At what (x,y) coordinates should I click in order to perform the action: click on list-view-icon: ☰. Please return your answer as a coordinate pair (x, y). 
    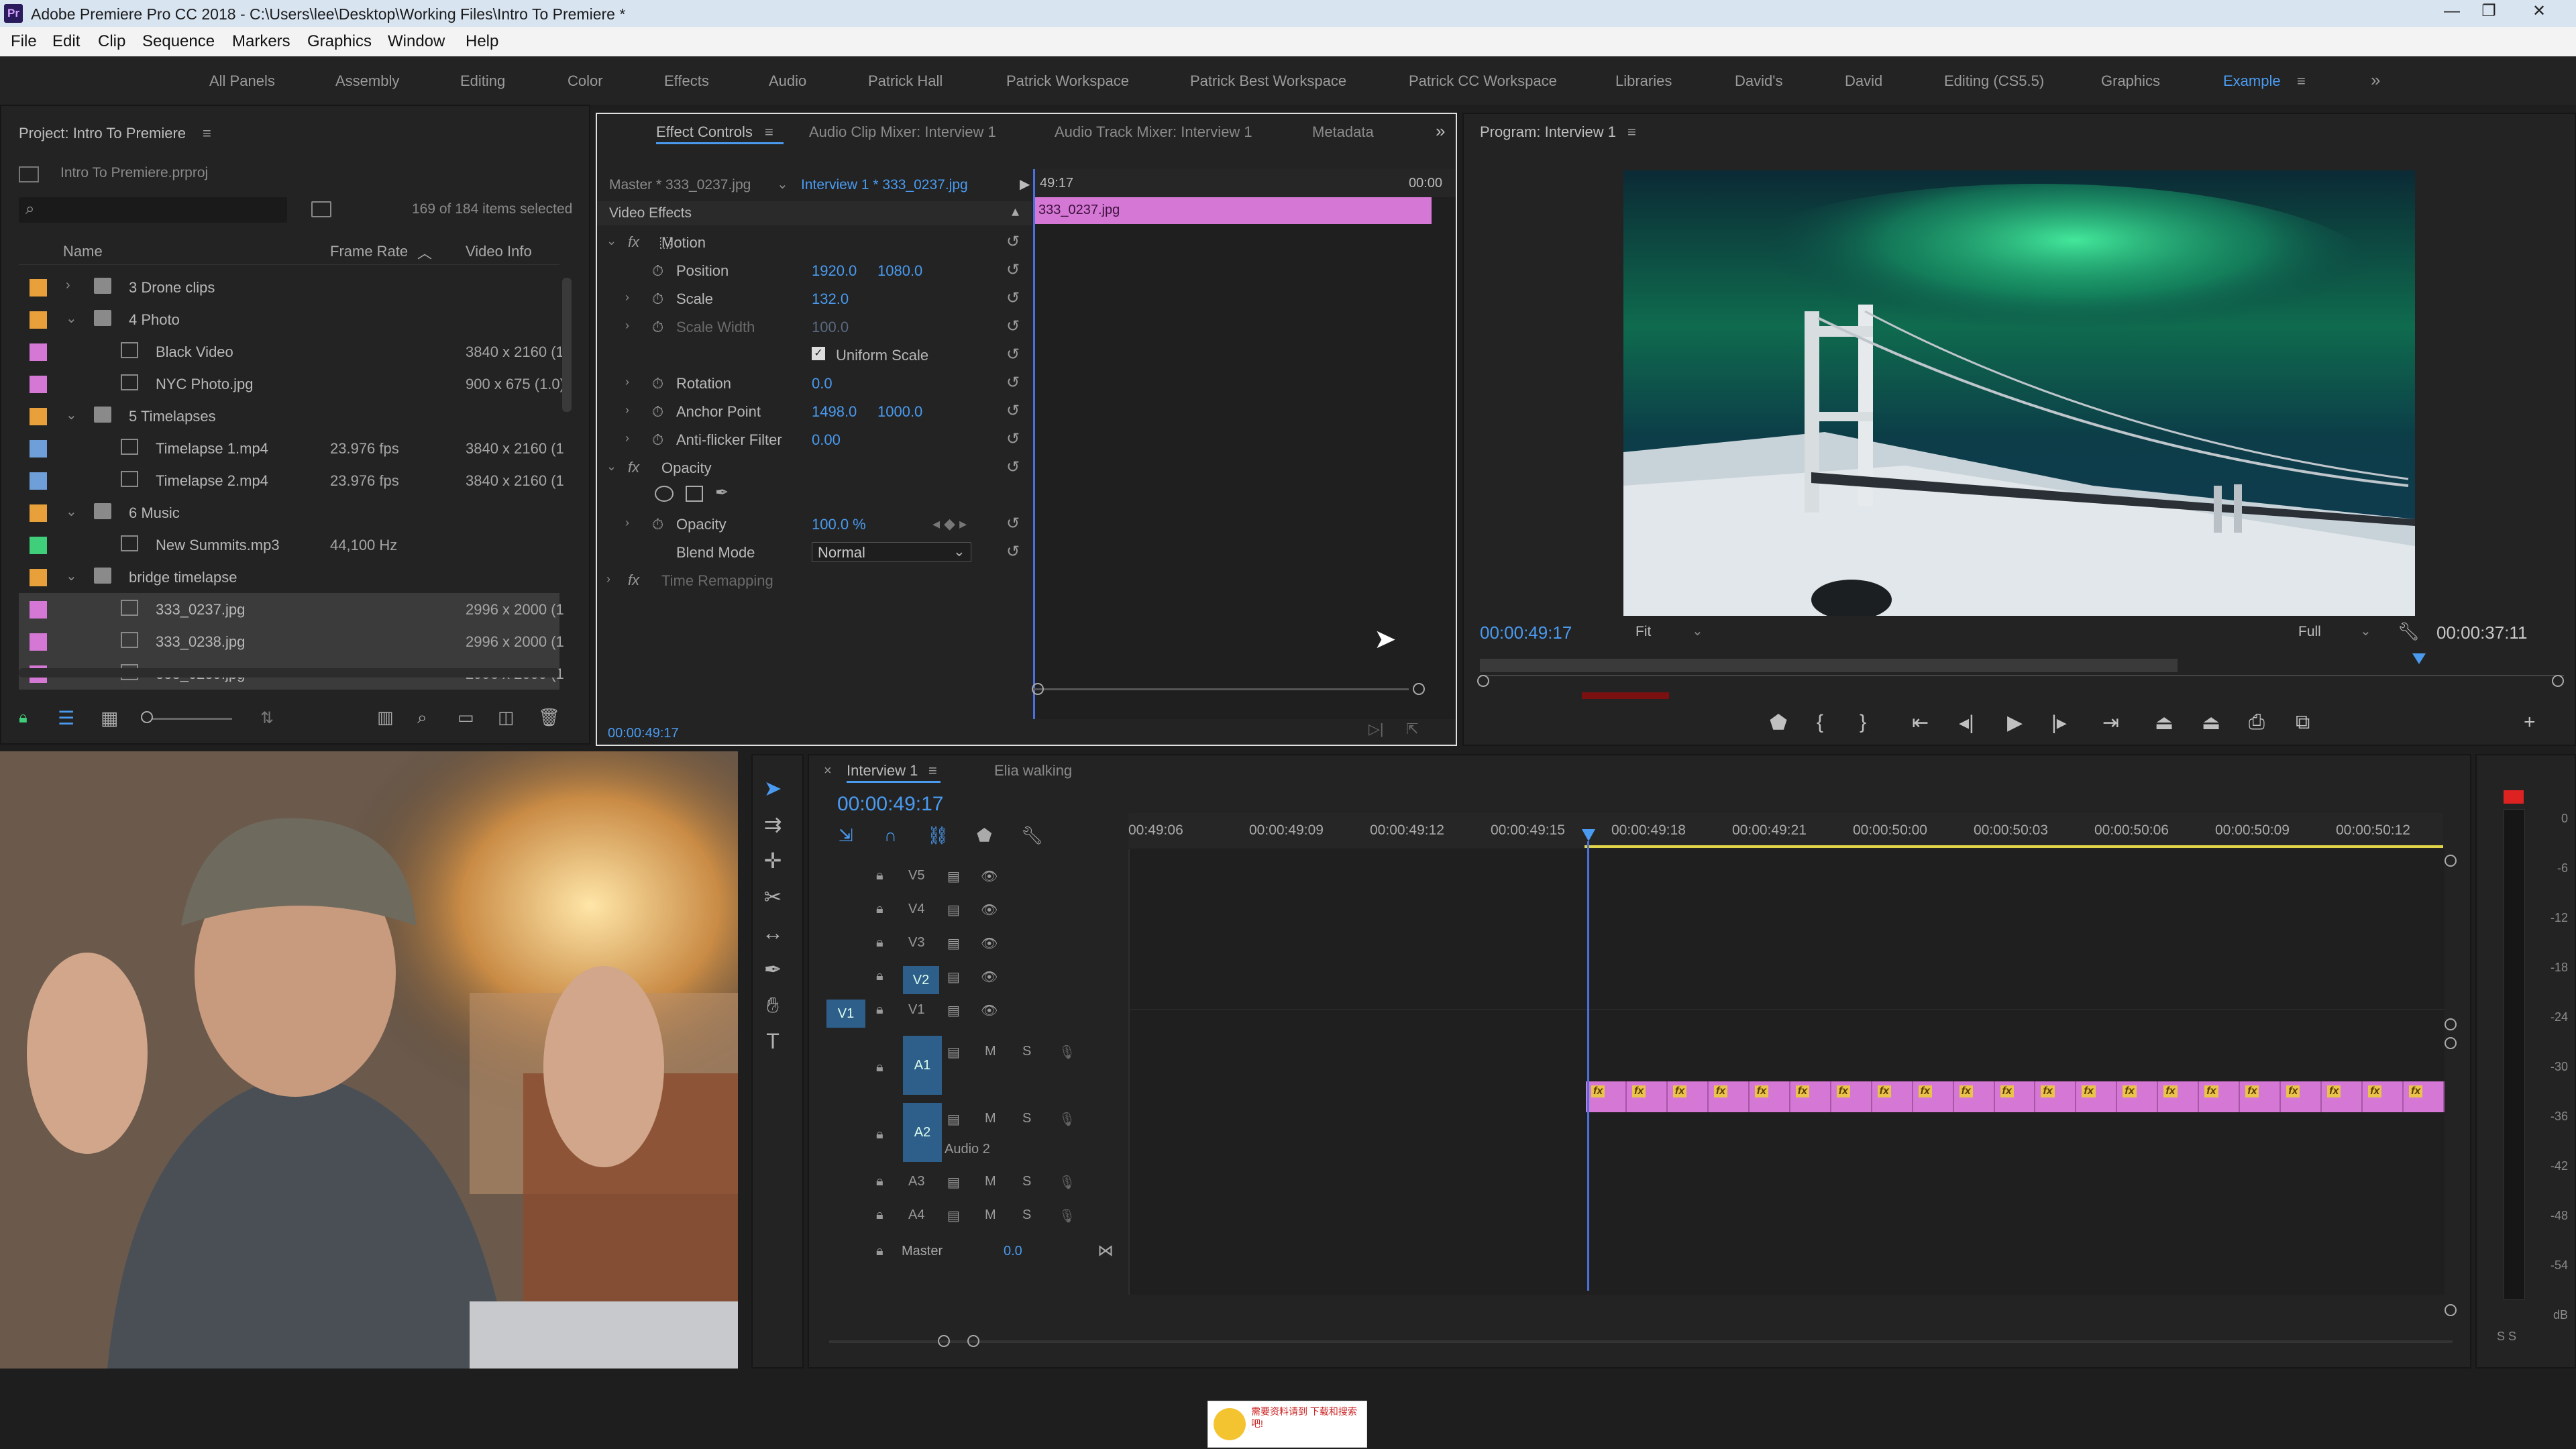
    Looking at the image, I should click on (66, 718).